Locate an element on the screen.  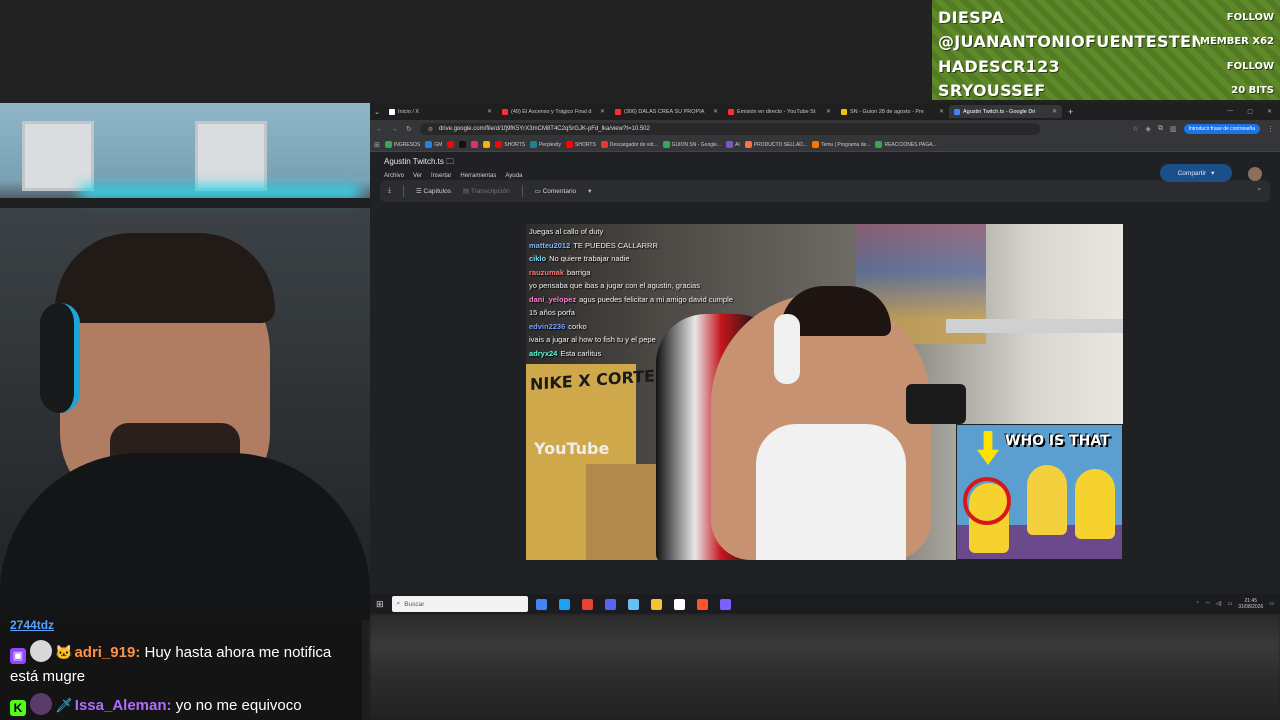
transcript-button: ▤ Transcripción is located at coordinates (486, 191).